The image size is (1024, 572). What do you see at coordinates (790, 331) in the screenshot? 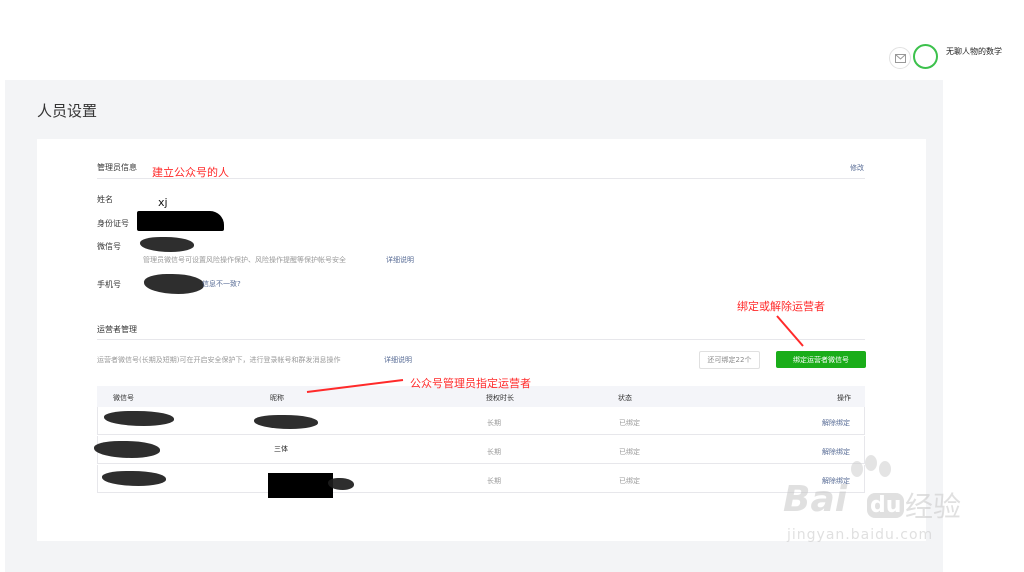
I see `annotation-arrow-icon` at bounding box center [790, 331].